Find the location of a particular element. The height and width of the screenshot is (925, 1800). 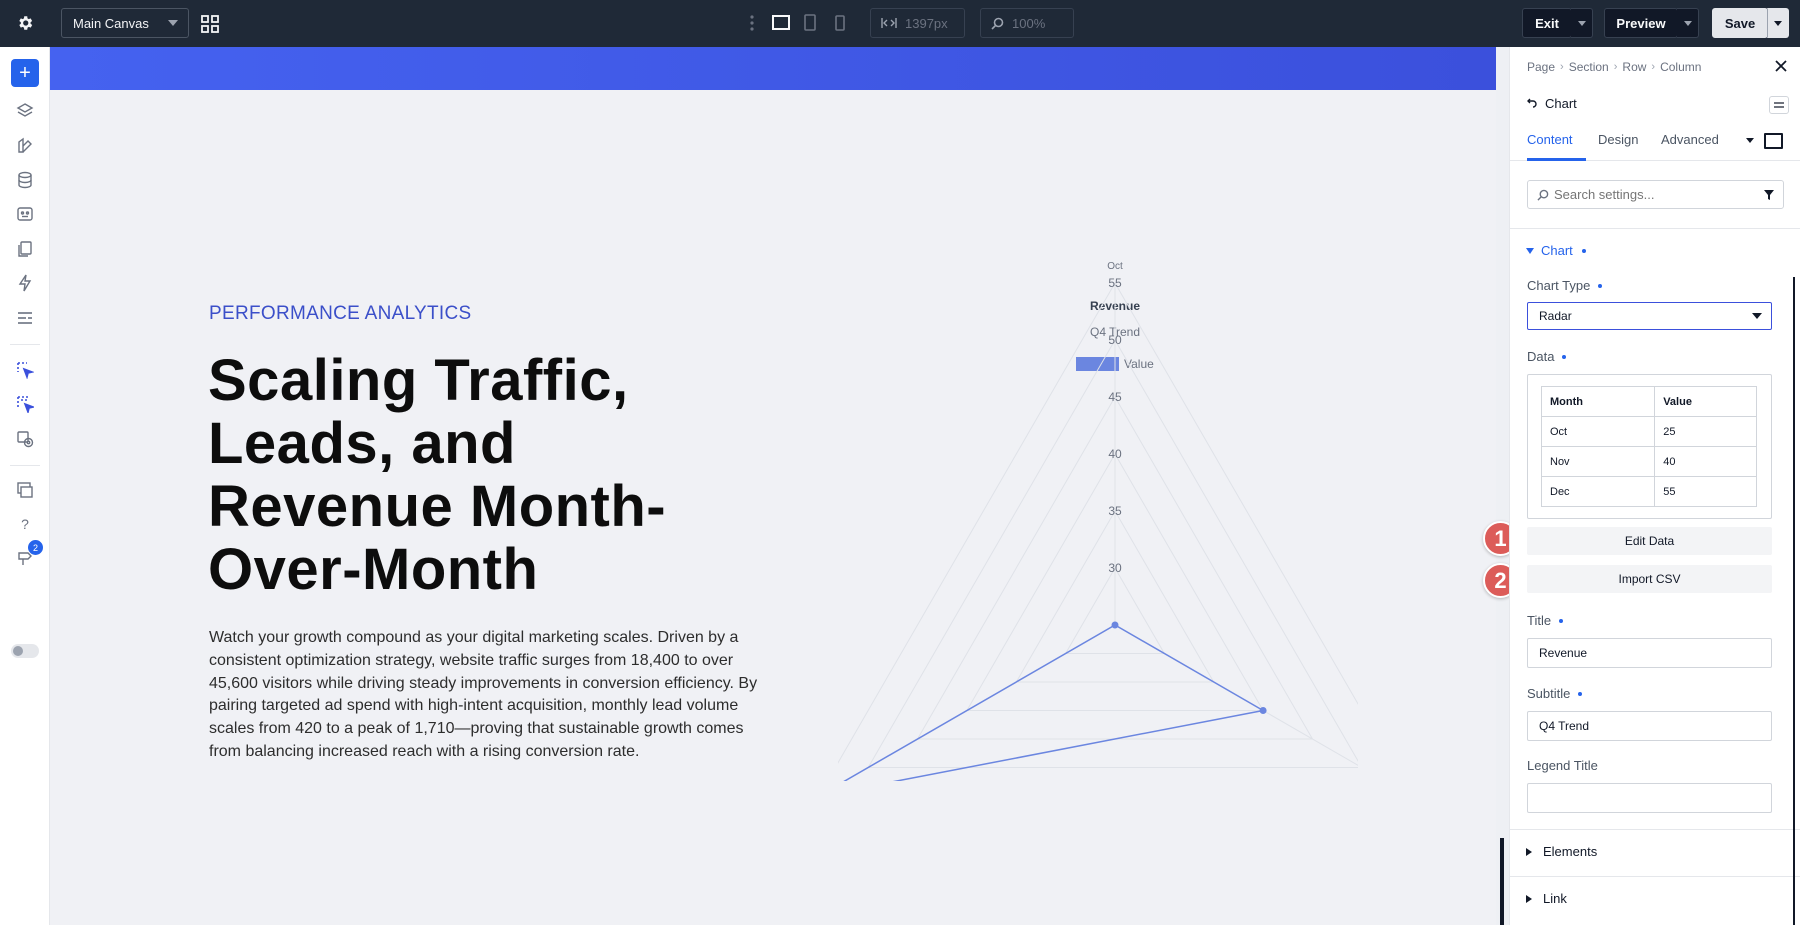

zoom-field: 100% is located at coordinates (1027, 23).